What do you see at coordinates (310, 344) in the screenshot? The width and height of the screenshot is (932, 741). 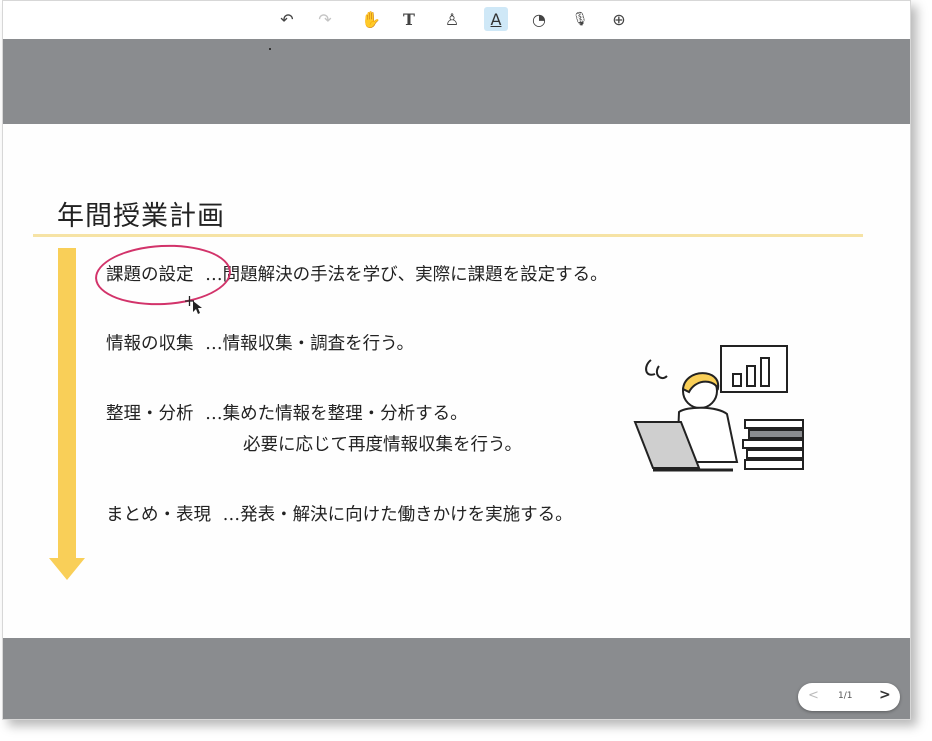 I see `step-desc: …情報収集・調査を行う。` at bounding box center [310, 344].